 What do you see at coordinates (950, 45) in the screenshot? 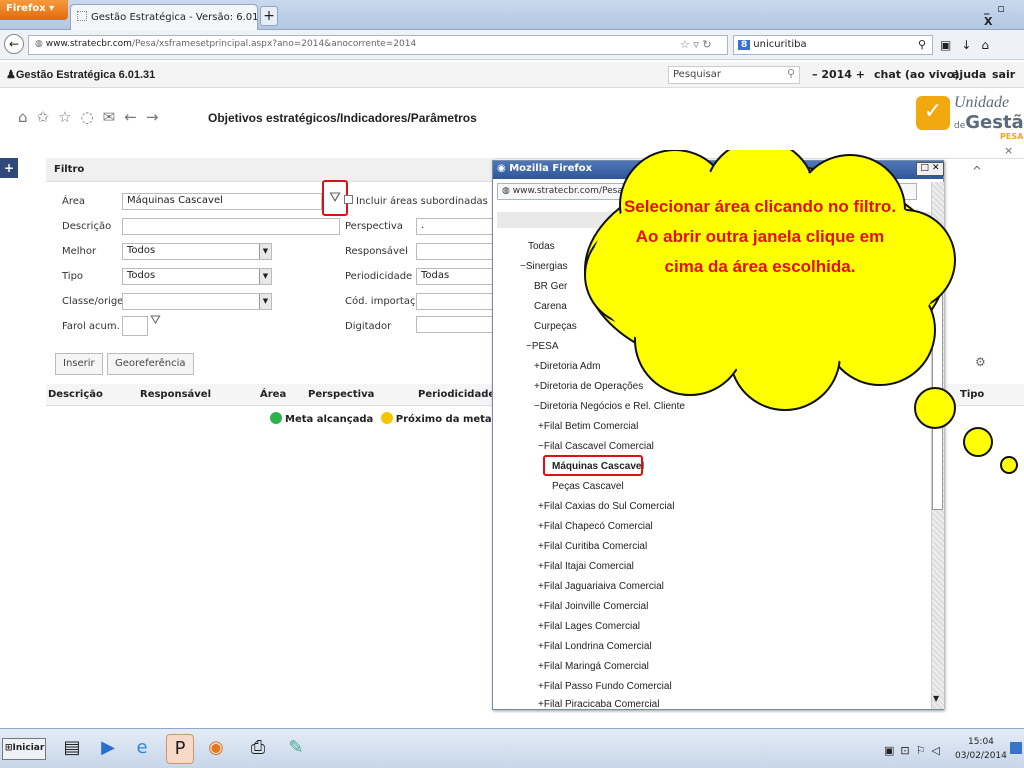
I see `bookmarks-icon: ▣` at bounding box center [950, 45].